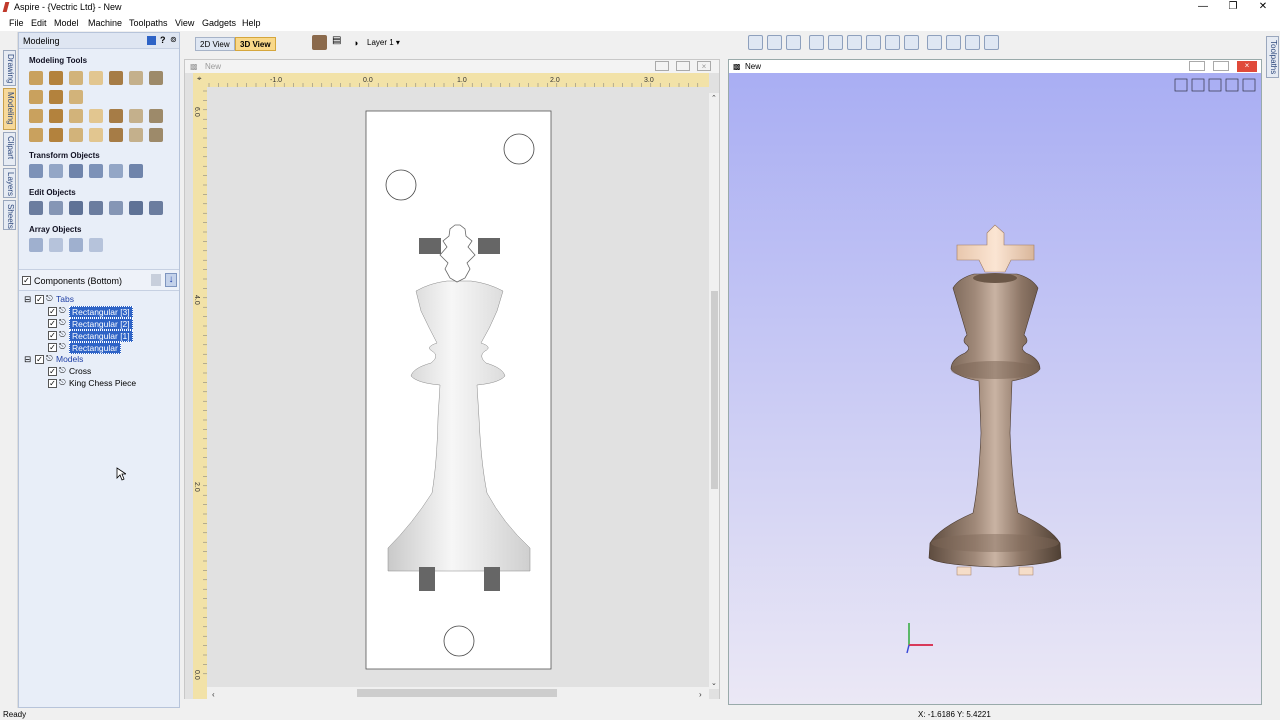 The image size is (1280, 720). What do you see at coordinates (9, 149) in the screenshot?
I see `tab-clipart: Clipart` at bounding box center [9, 149].